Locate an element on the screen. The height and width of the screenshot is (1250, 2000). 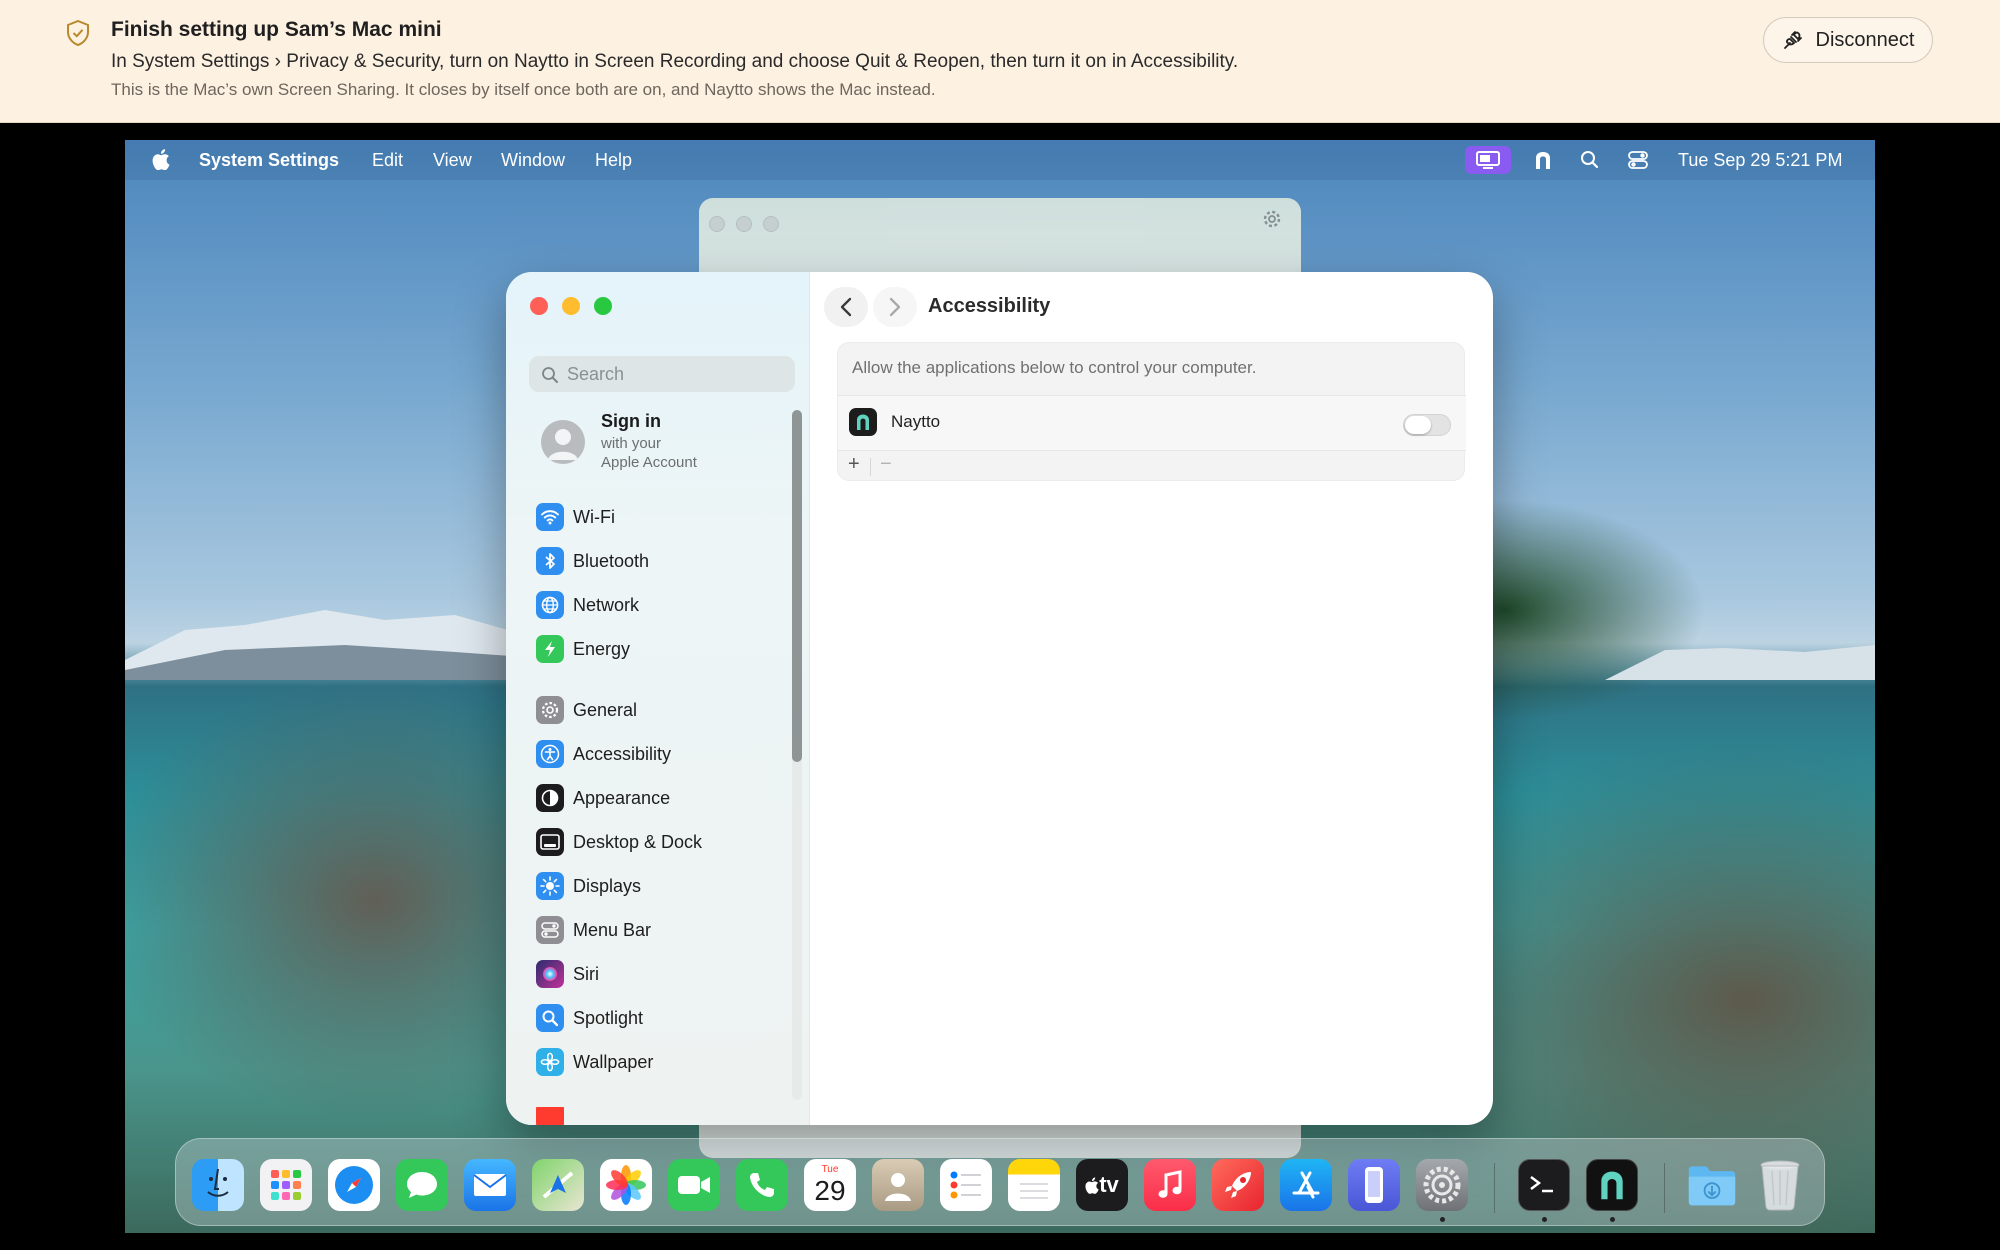
naytto-app-icon is located at coordinates (863, 422).